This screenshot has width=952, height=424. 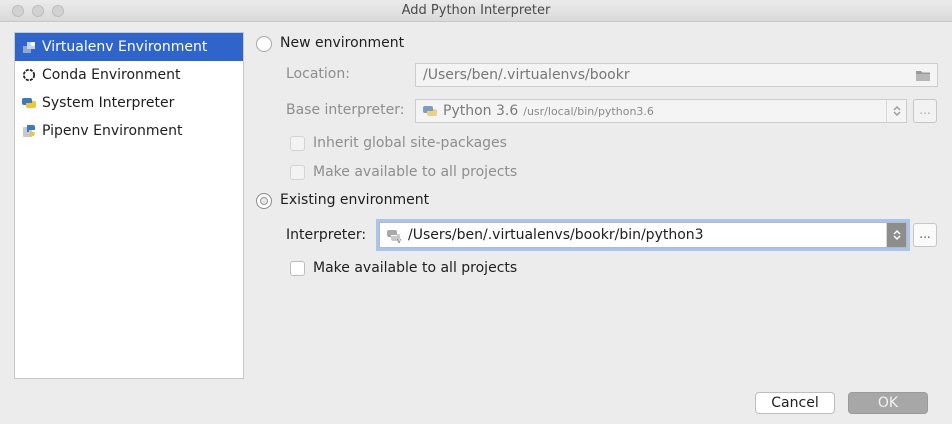 I want to click on base-interpreter-select: Python 3.6 /usr/local/bin/python3.6, so click(x=661, y=111).